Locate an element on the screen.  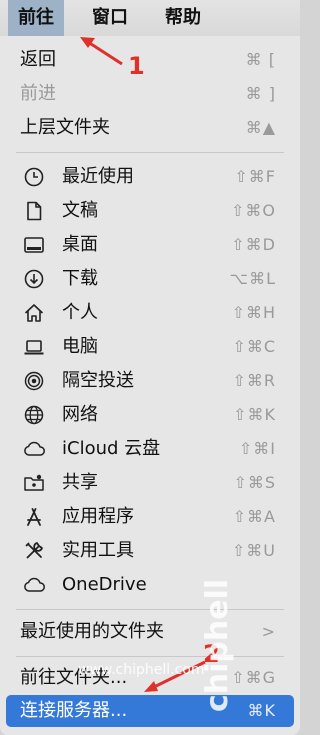
menu-item-label: 应用程序 is located at coordinates (98, 516).